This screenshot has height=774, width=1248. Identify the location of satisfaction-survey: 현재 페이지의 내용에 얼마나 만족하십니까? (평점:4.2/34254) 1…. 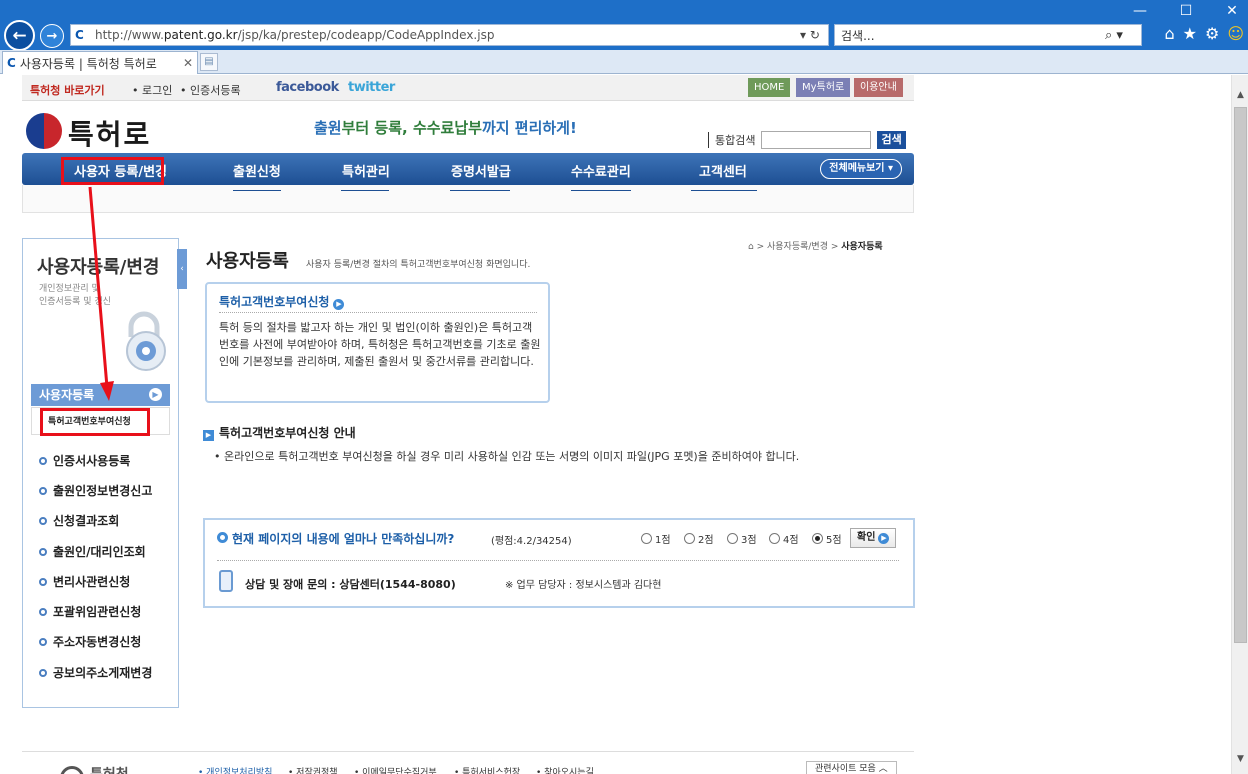
(559, 563).